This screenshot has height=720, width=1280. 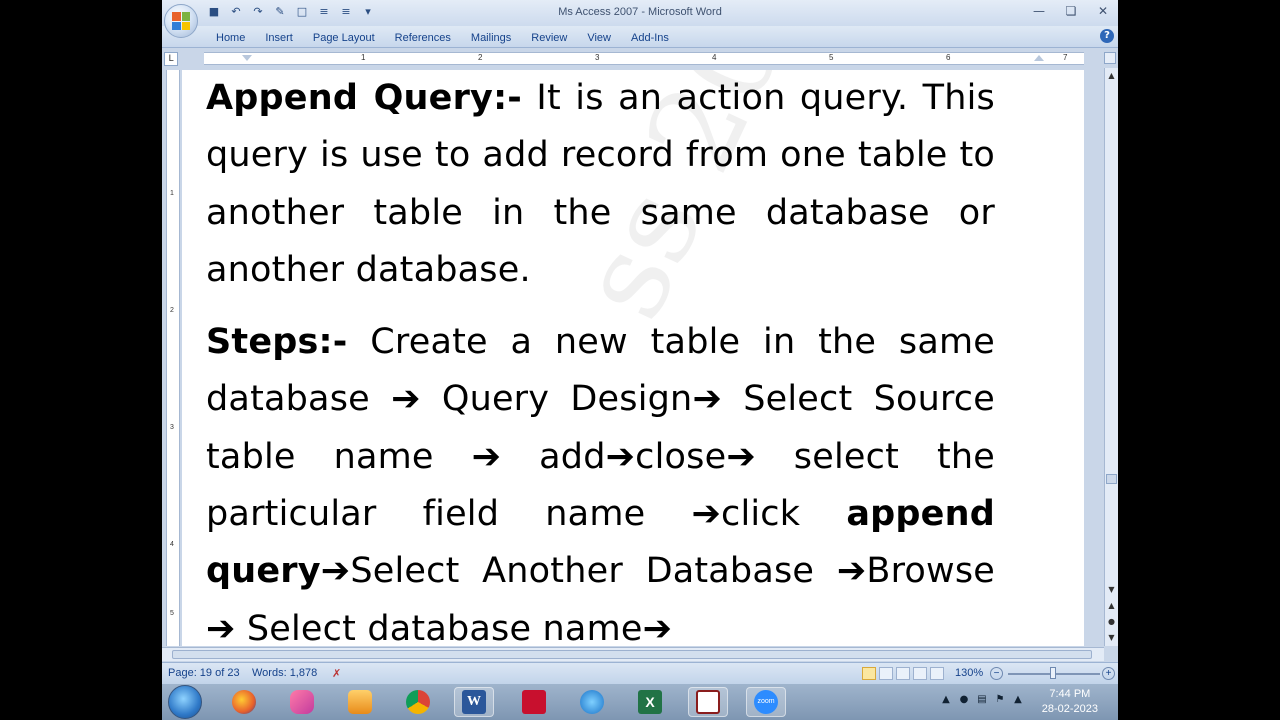 What do you see at coordinates (714, 57) in the screenshot?
I see `ruler-number: 4` at bounding box center [714, 57].